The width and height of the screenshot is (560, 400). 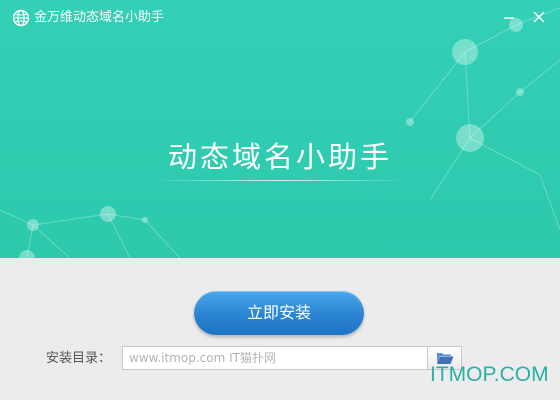 What do you see at coordinates (280, 180) in the screenshot?
I see `hero-divider` at bounding box center [280, 180].